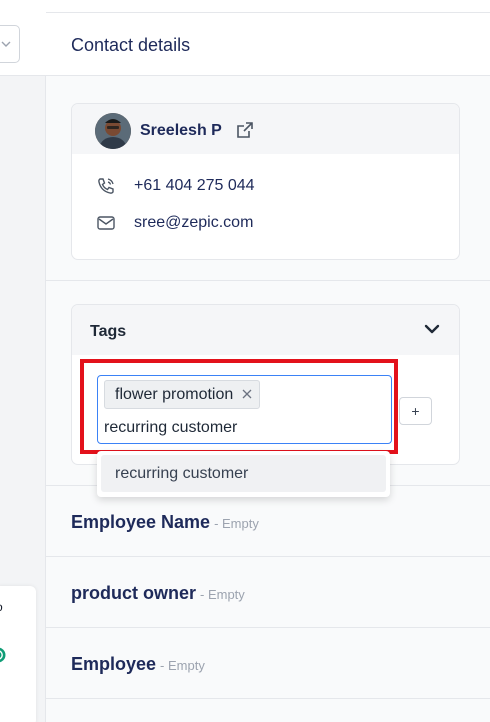  I want to click on panel-title: Contact details, so click(131, 45).